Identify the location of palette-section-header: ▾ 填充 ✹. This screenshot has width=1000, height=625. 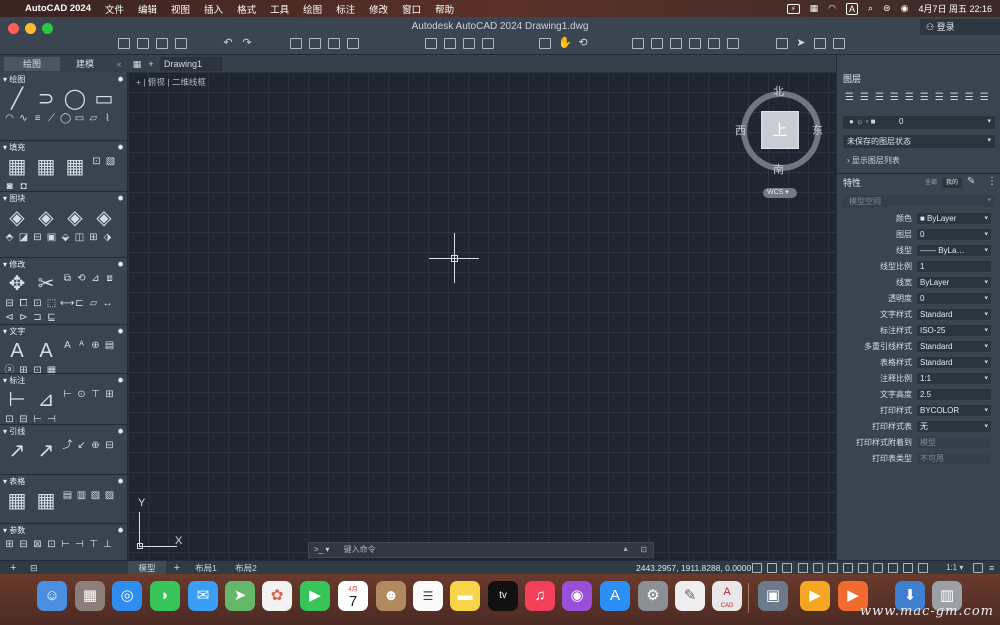
(63, 148).